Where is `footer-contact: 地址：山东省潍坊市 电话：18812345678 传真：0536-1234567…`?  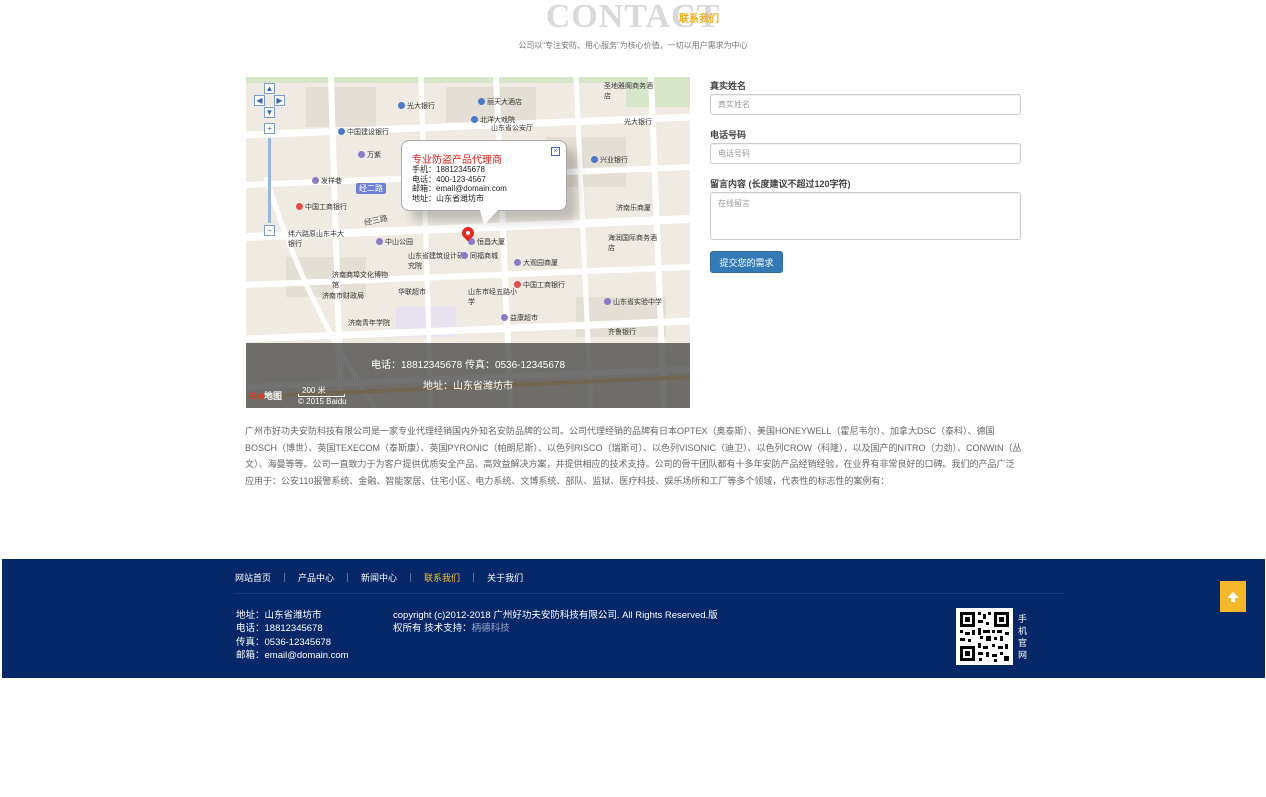
footer-contact: 地址：山东省潍坊市 电话：18812345678 传真：0536-1234567… is located at coordinates (292, 635).